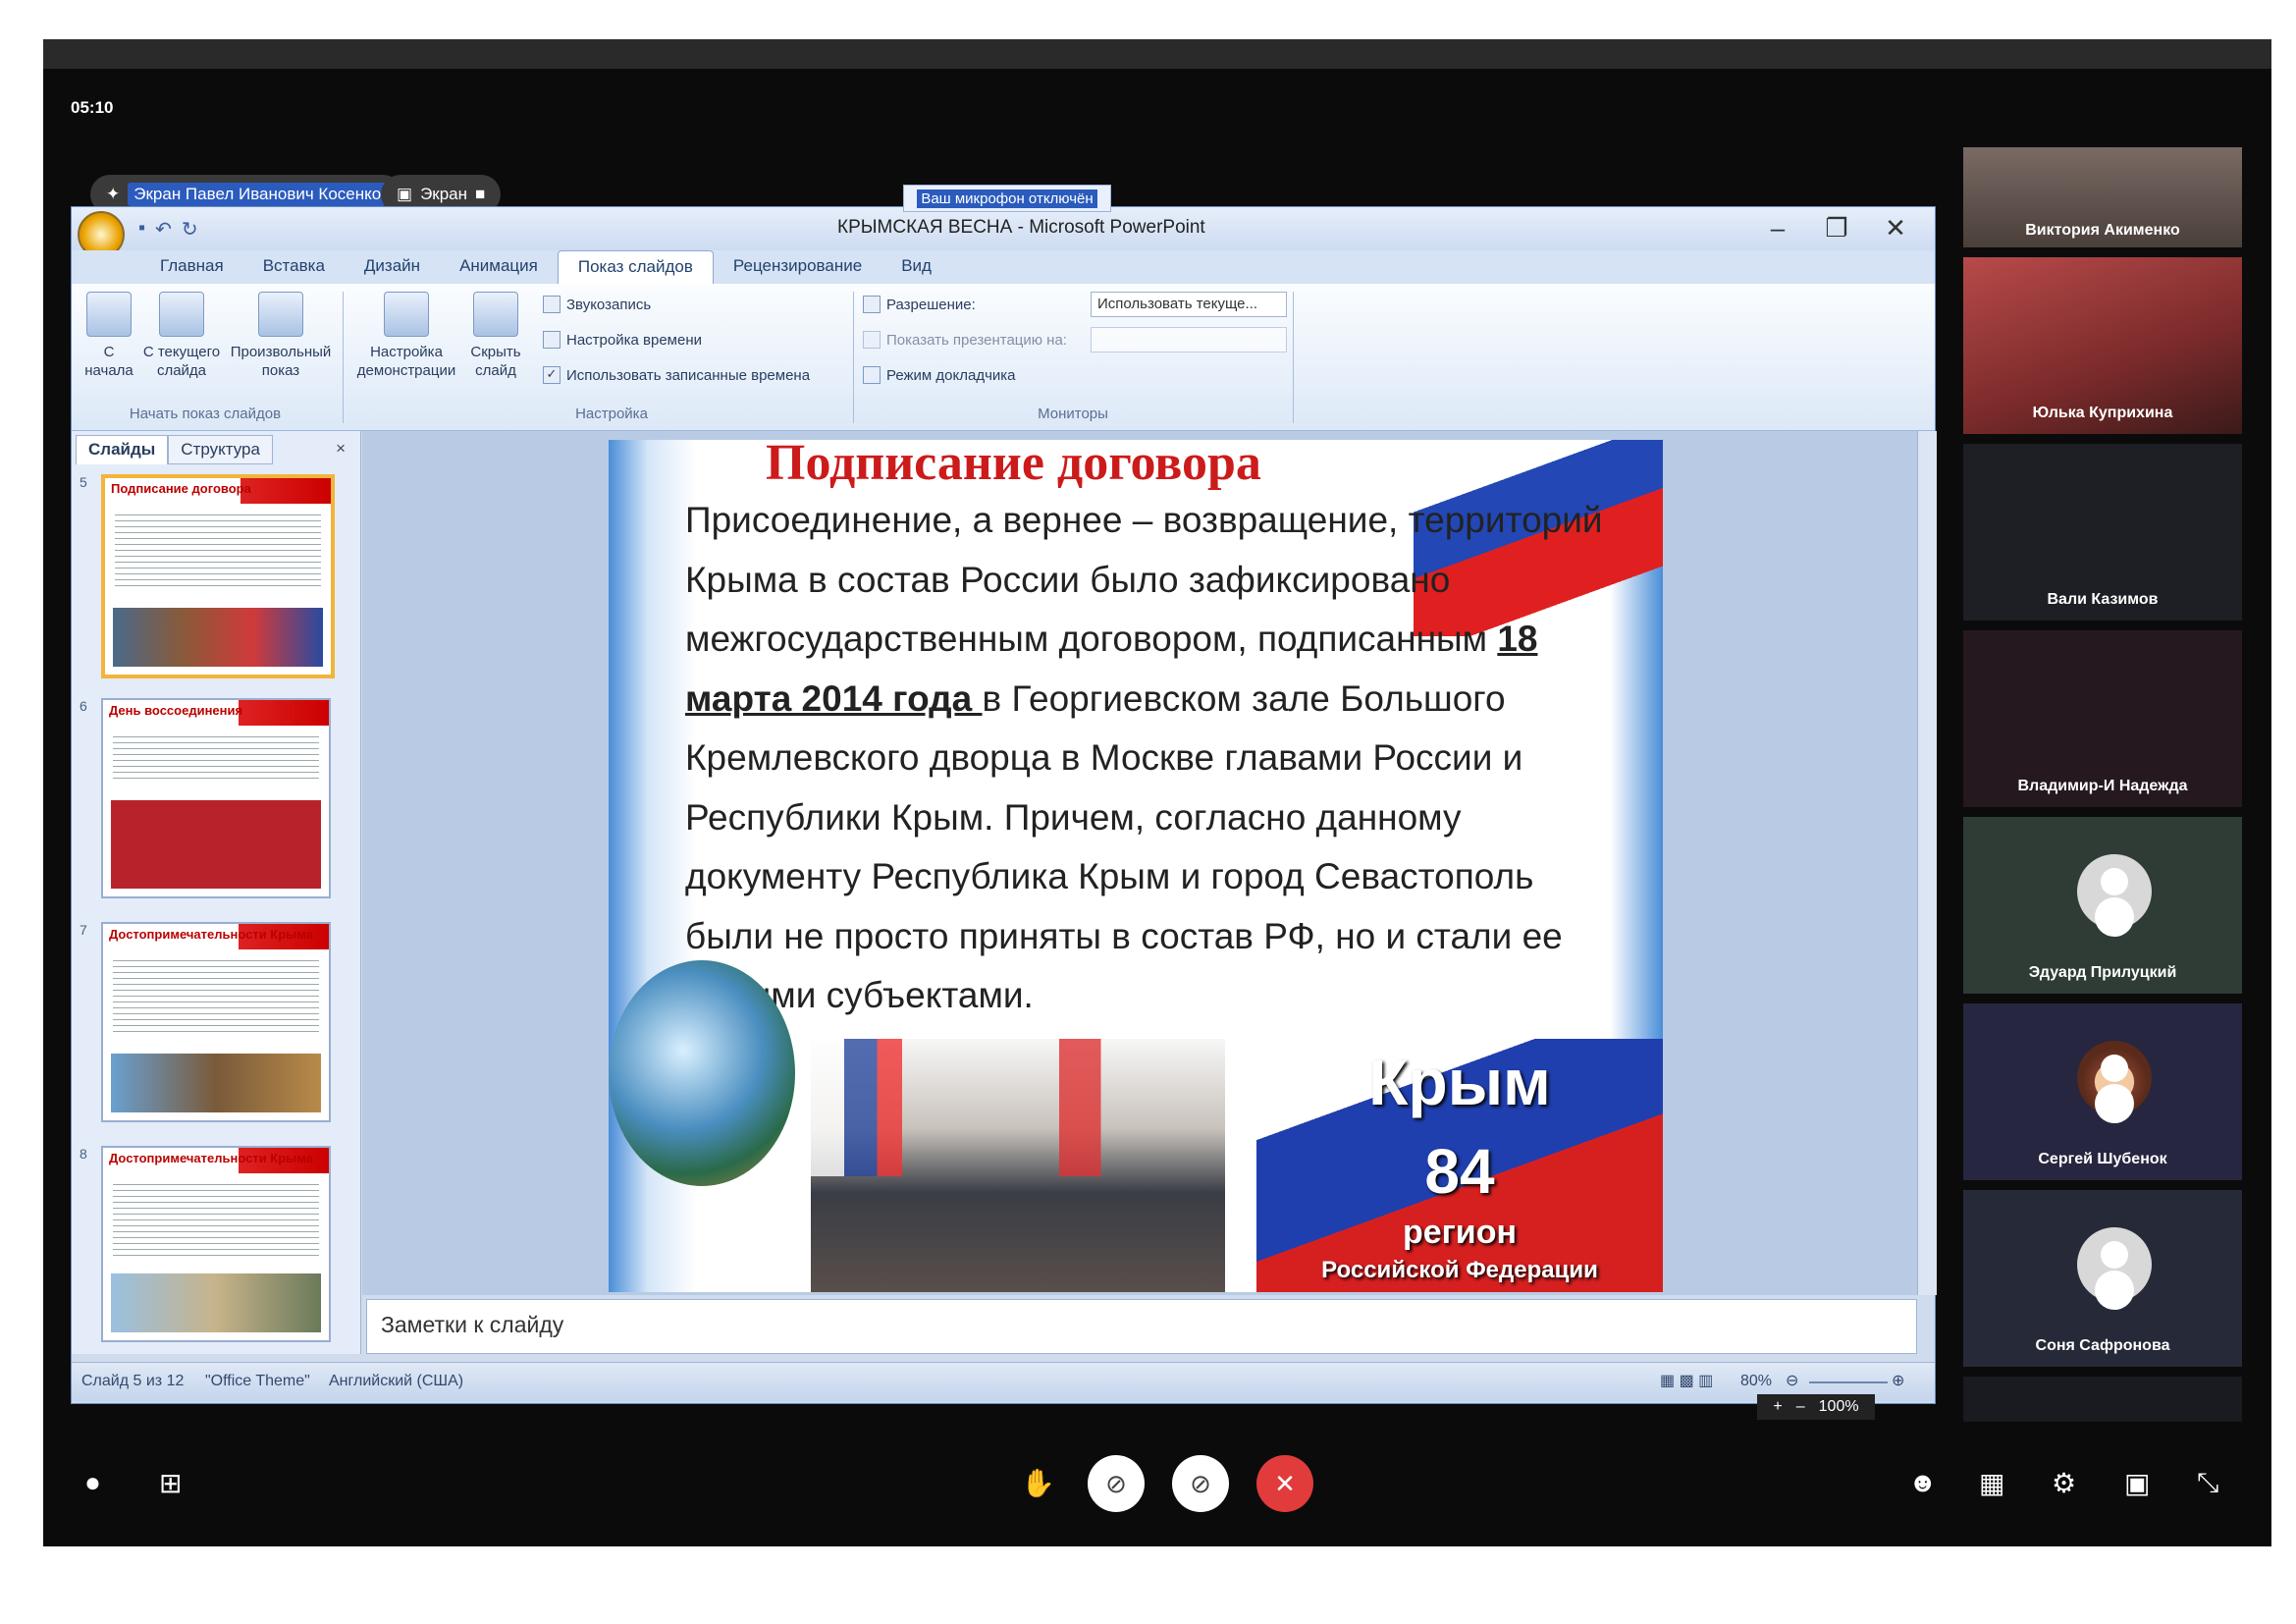 Image resolution: width=2296 pixels, height=1624 pixels. Describe the element at coordinates (191, 267) in the screenshot. I see `tab-home: Главная` at that location.